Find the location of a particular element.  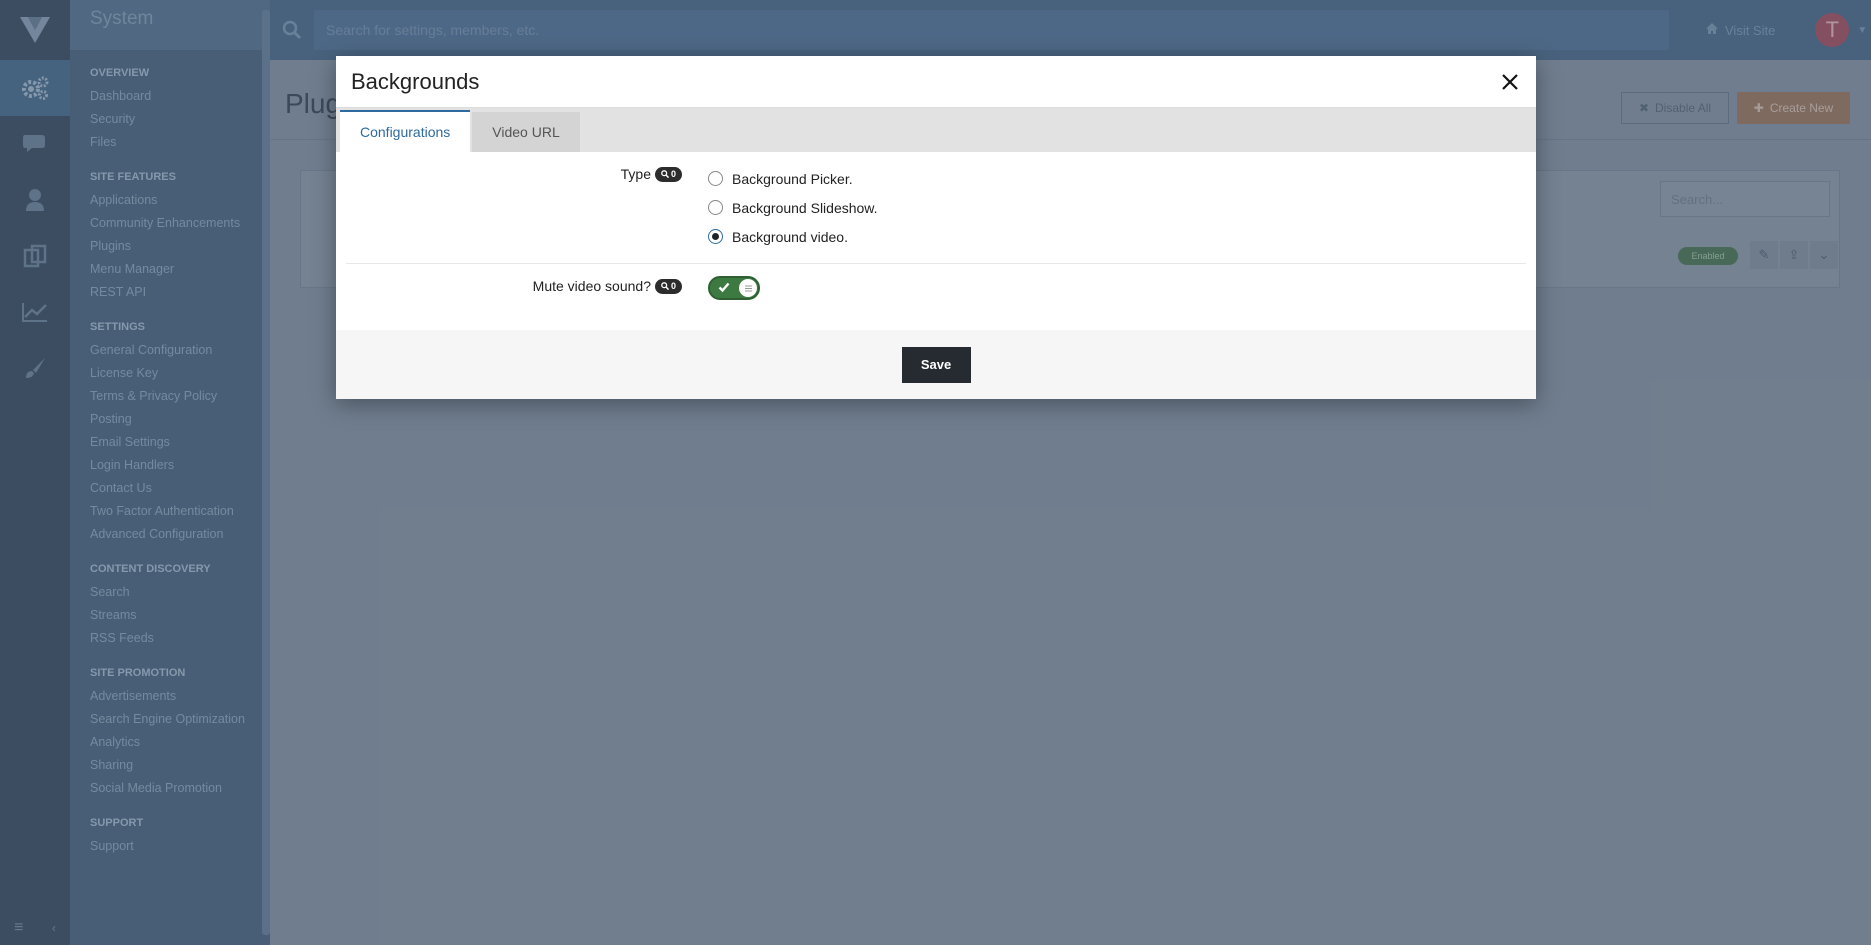

radio-button-checked is located at coordinates (715, 236).